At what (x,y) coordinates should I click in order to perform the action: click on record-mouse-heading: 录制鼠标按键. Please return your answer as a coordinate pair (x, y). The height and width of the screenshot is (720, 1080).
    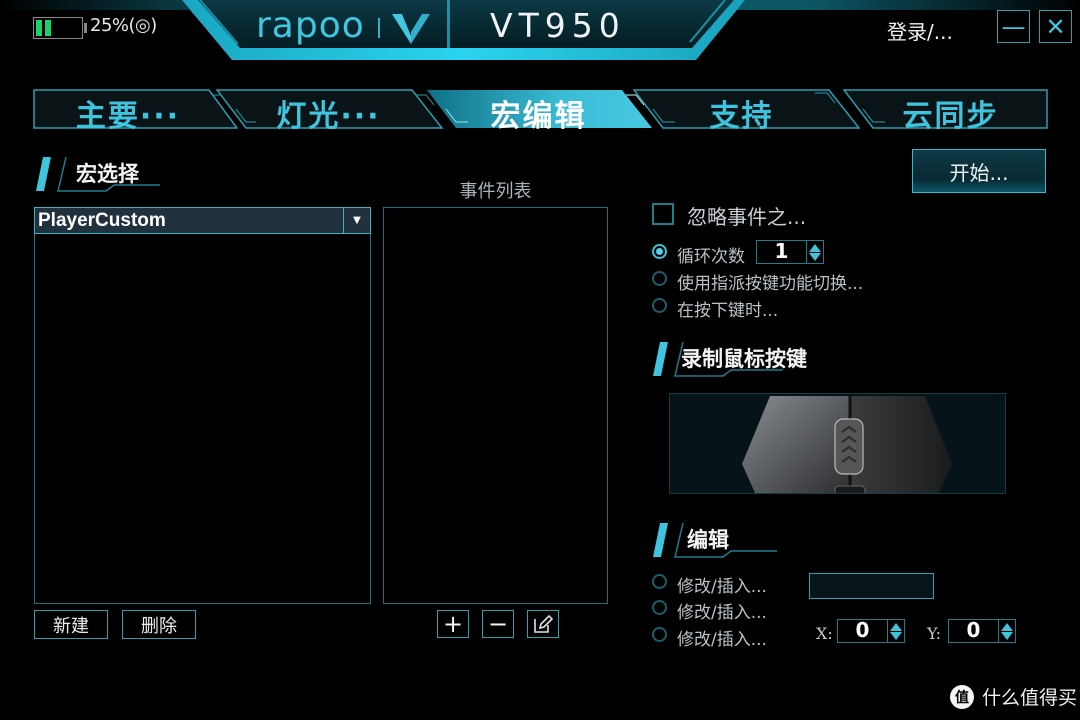
    Looking at the image, I should click on (753, 360).